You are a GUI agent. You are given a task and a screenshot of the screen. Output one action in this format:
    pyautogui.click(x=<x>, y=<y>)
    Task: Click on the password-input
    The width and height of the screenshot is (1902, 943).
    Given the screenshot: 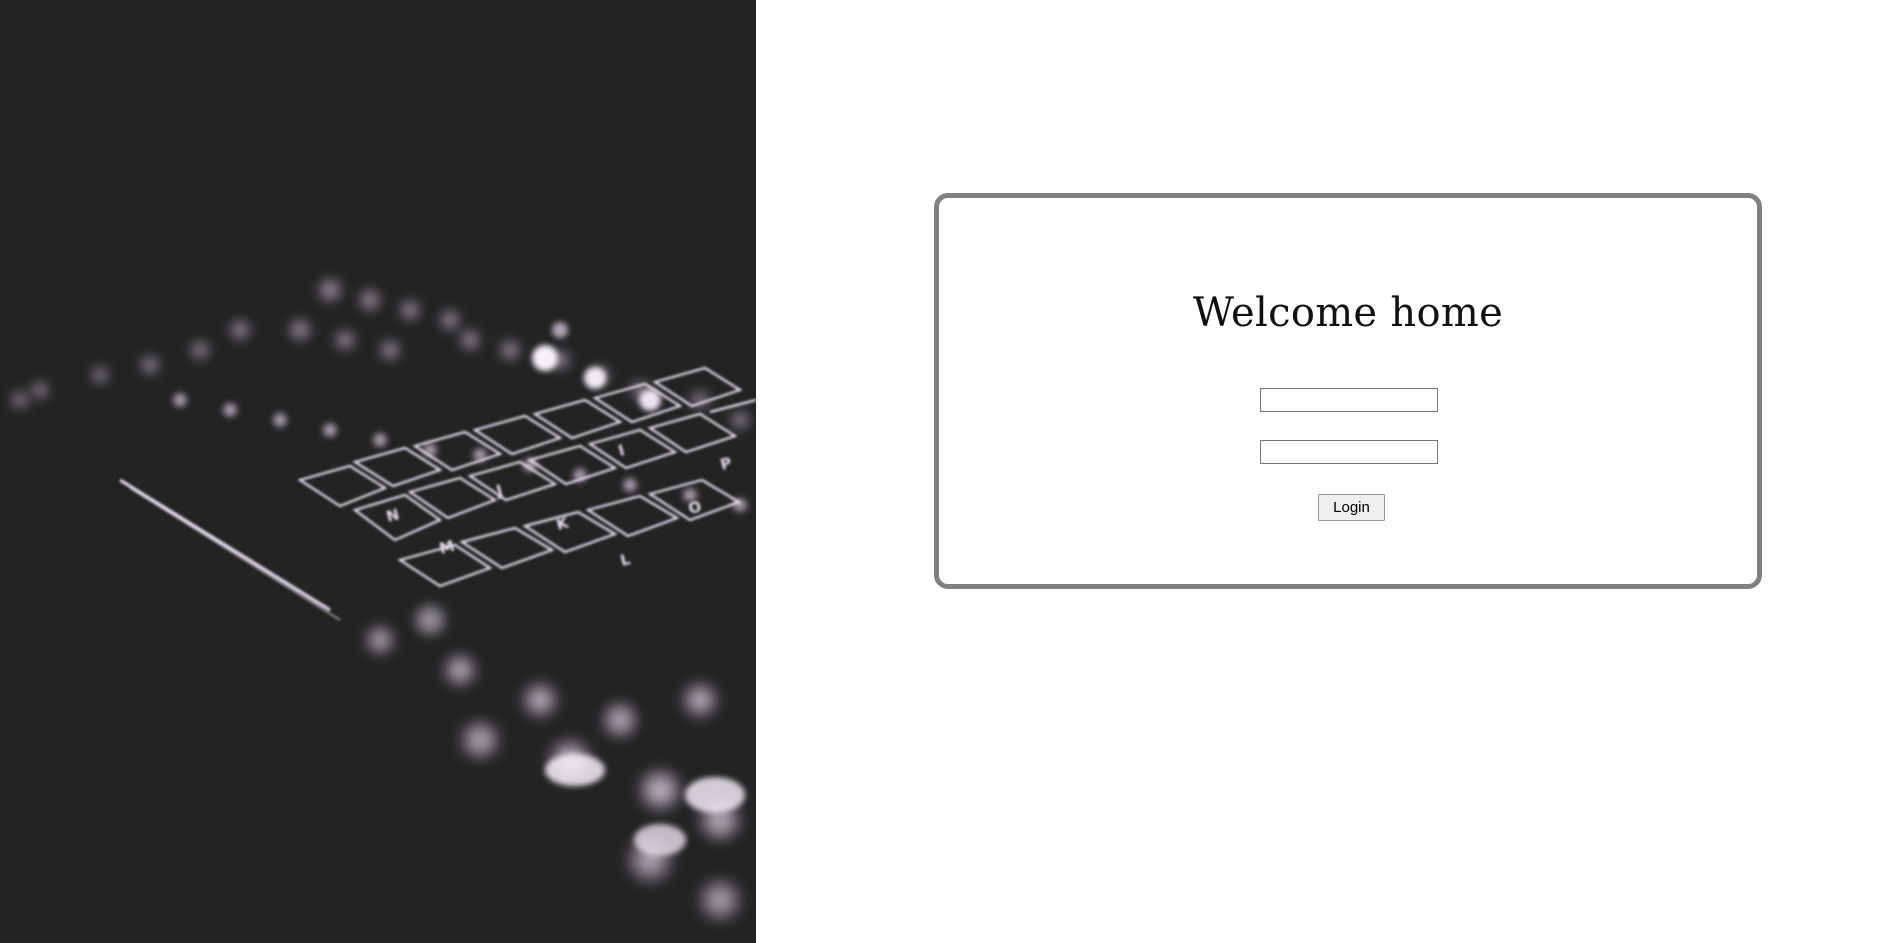 What is the action you would take?
    pyautogui.click(x=1349, y=452)
    